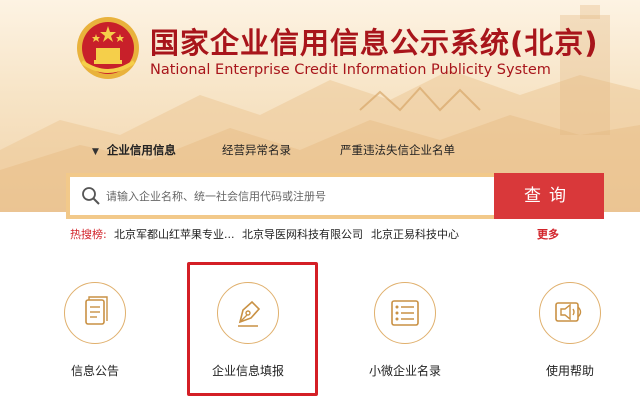 The height and width of the screenshot is (418, 640). I want to click on search-icon, so click(91, 196).